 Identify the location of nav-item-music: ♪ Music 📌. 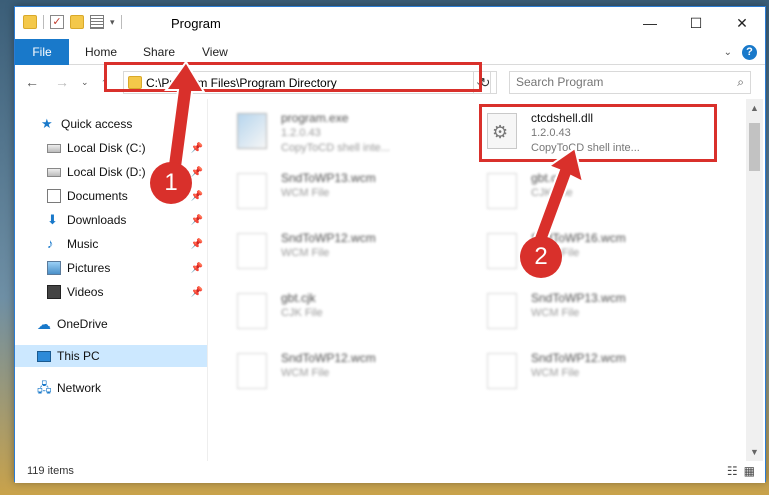
(111, 244).